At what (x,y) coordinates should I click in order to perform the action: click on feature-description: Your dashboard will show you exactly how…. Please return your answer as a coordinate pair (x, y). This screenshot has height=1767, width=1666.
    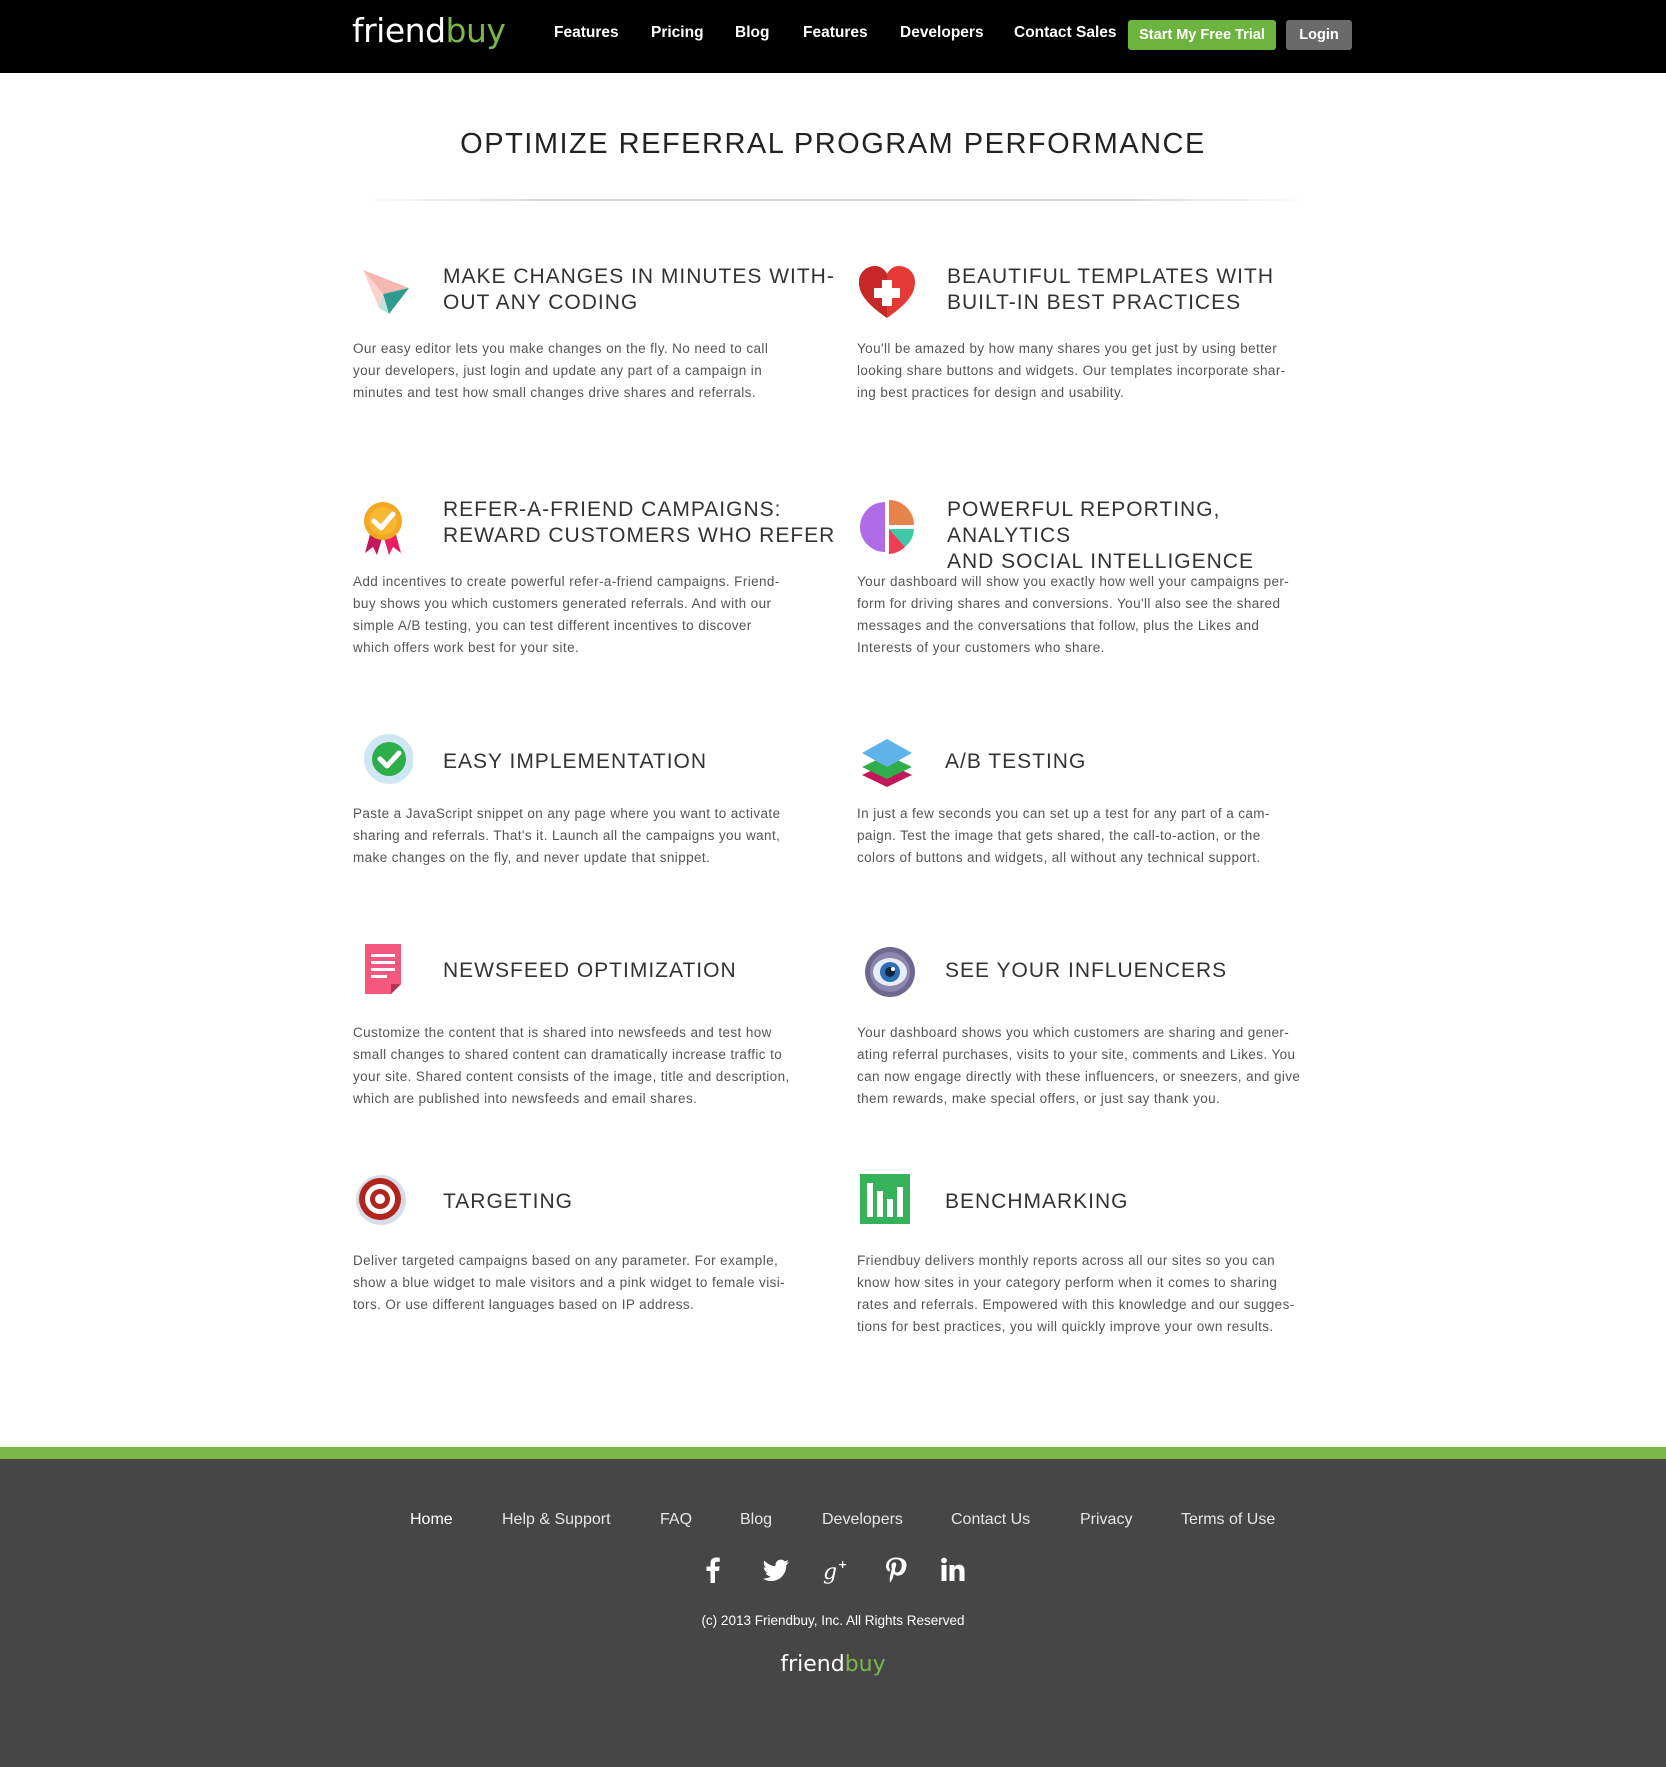
    Looking at the image, I should click on (1073, 614).